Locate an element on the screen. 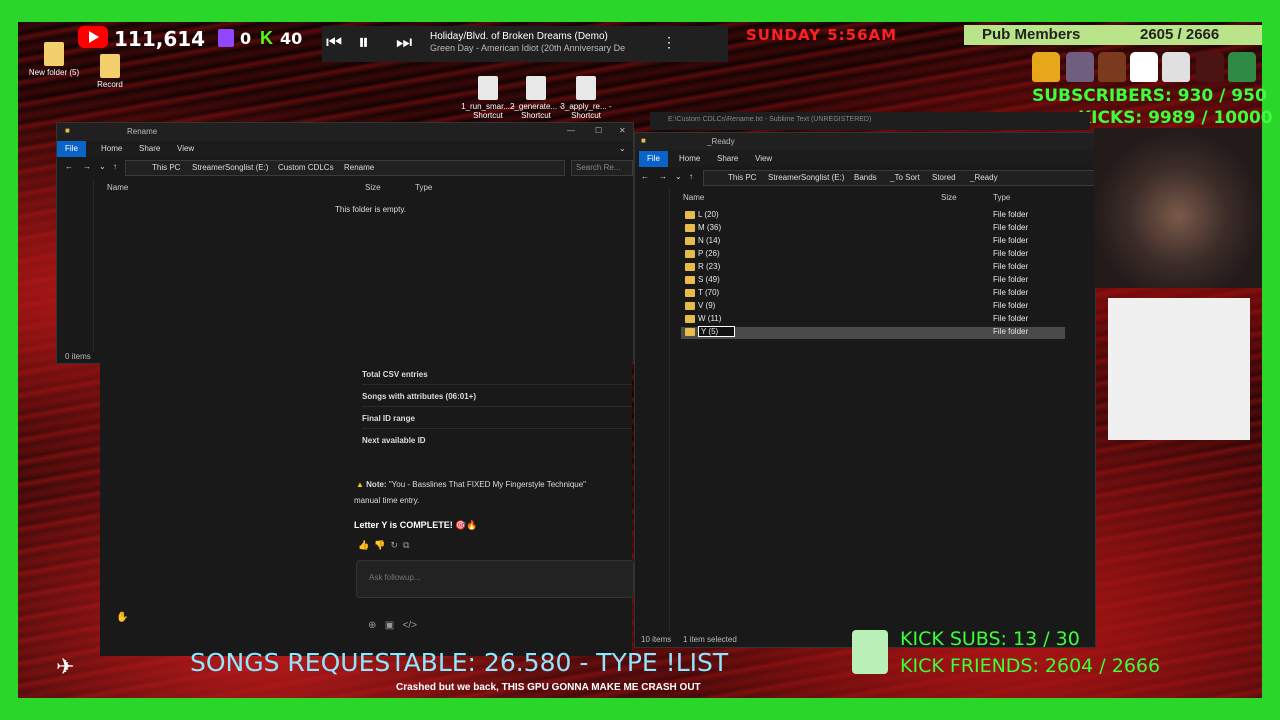 This screenshot has width=1280, height=720. list-item: T (70) File folder is located at coordinates (875, 294).